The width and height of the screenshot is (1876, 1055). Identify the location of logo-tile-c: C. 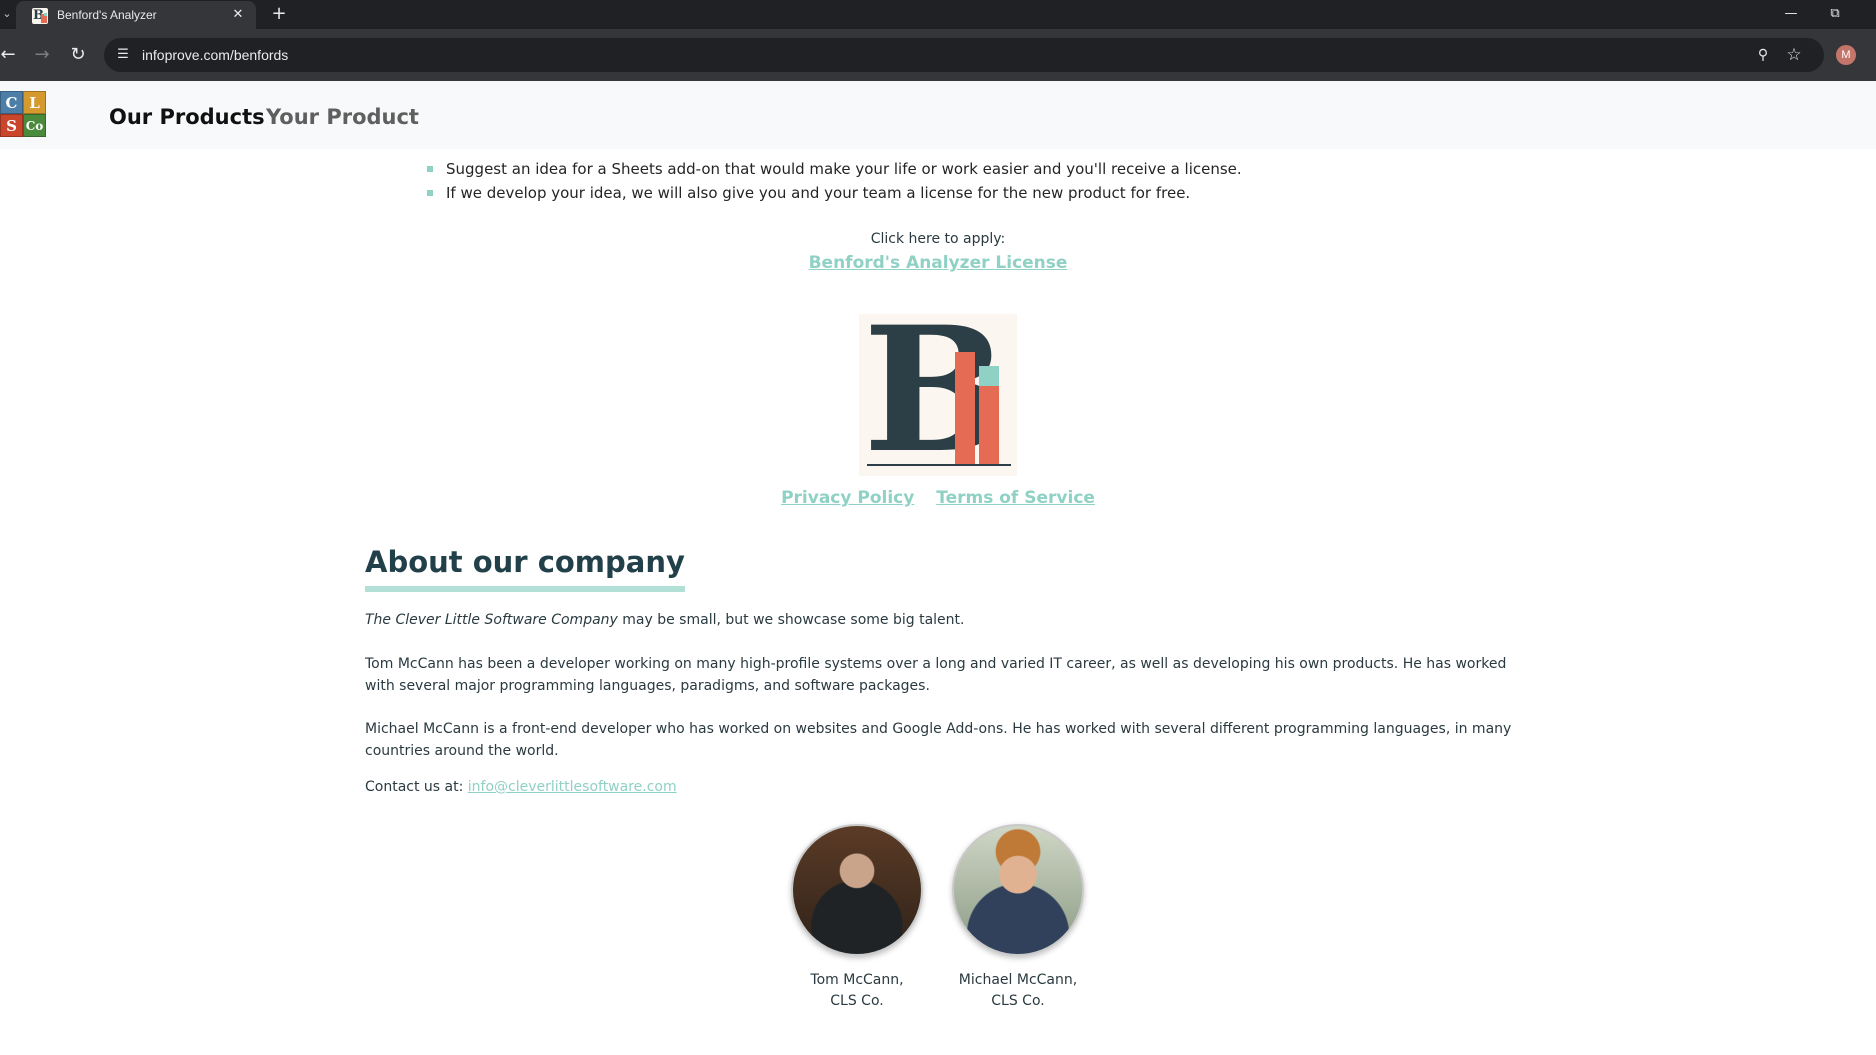
(11, 102).